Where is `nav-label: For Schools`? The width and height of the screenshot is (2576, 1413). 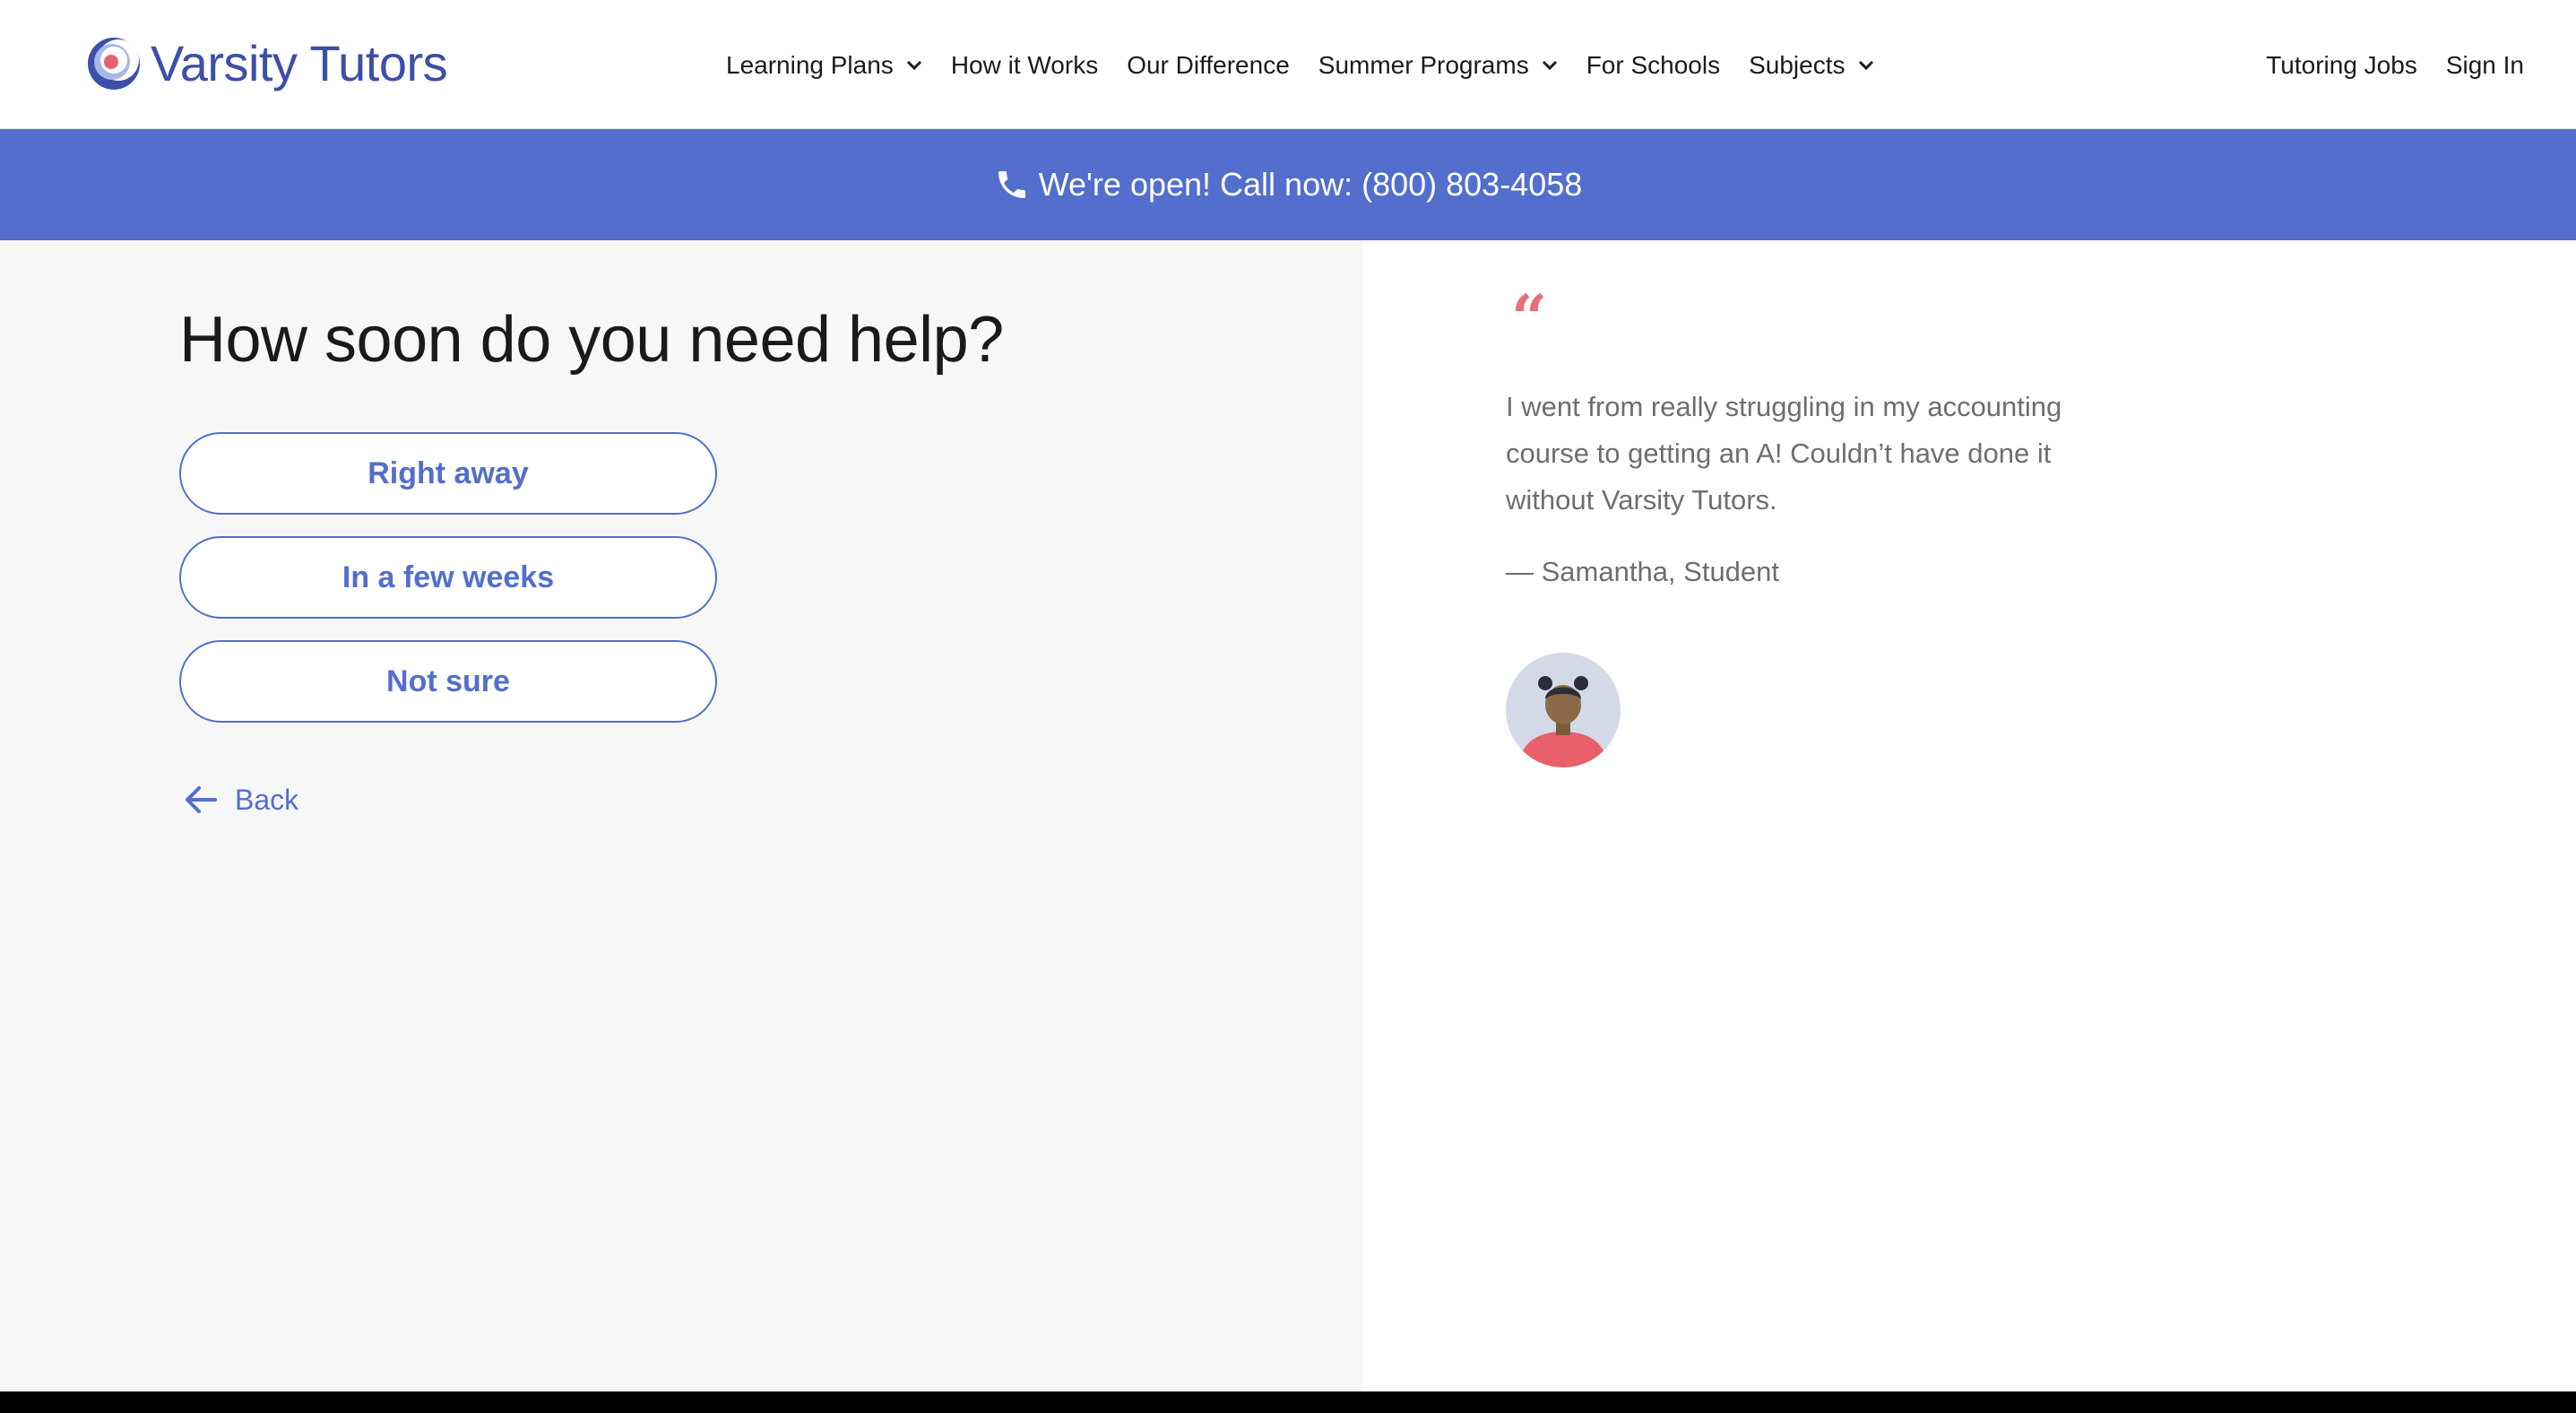 nav-label: For Schools is located at coordinates (1653, 65).